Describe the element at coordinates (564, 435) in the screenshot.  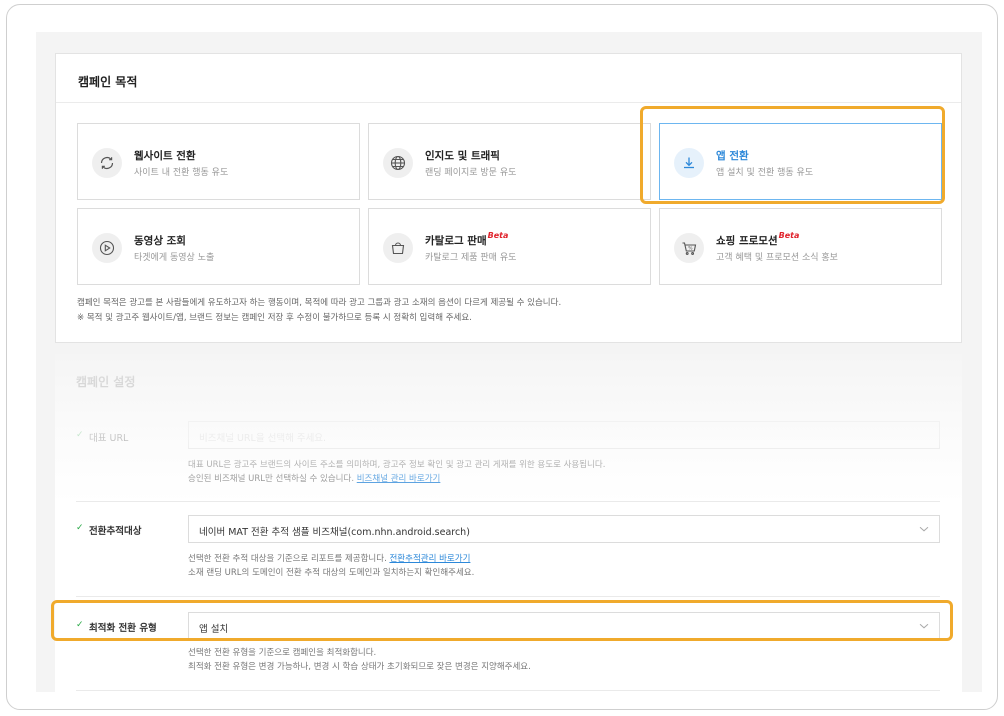
I see `rep-url-select: 비즈채널 URL을 선택해 주세요.` at that location.